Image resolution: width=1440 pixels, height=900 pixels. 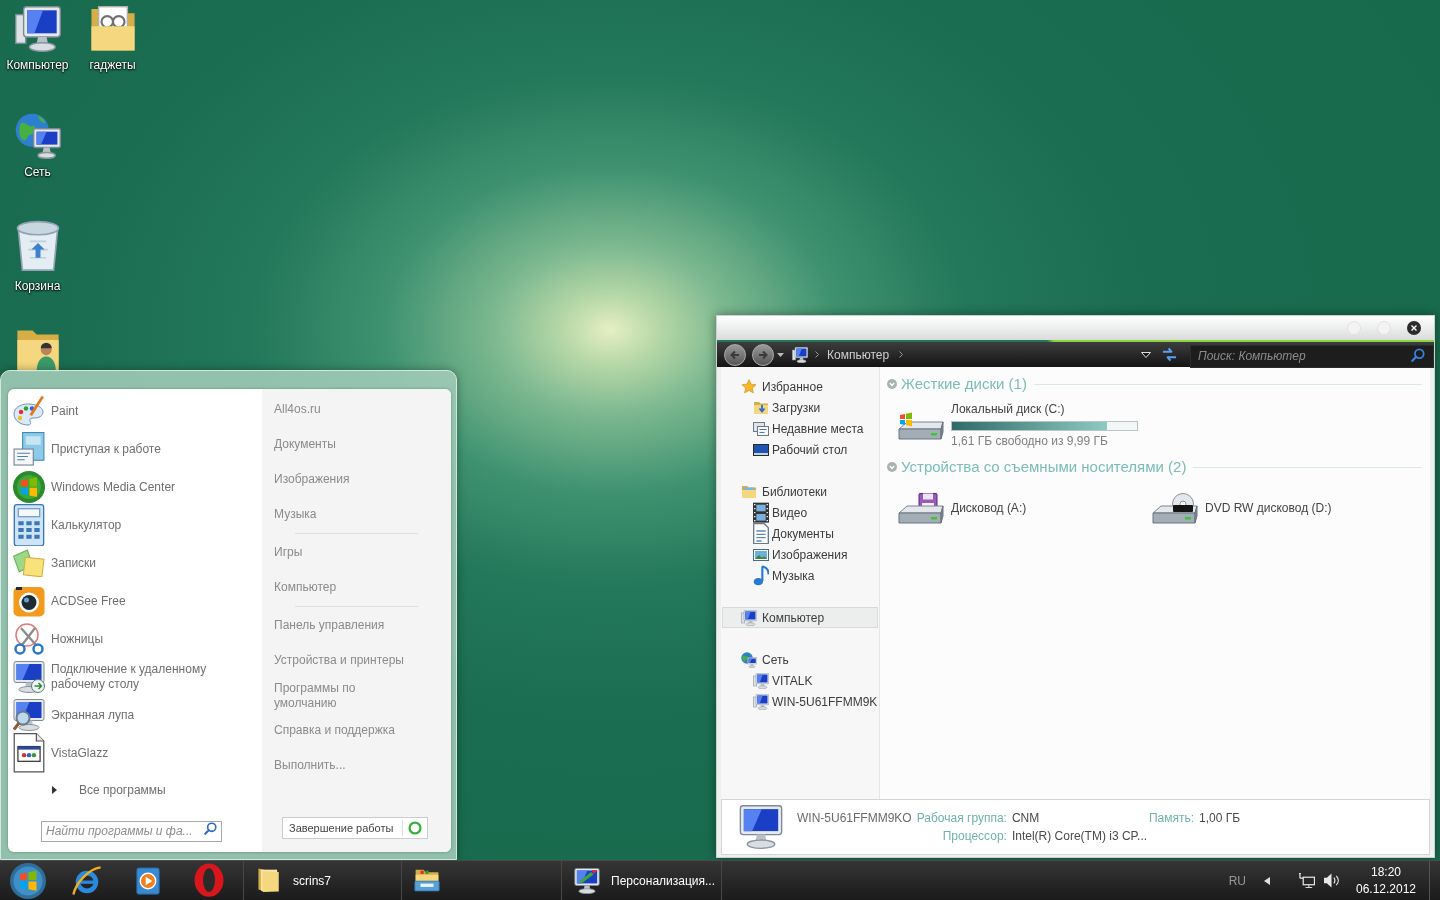 I want to click on desktop-screen-icon, so click(x=761, y=449).